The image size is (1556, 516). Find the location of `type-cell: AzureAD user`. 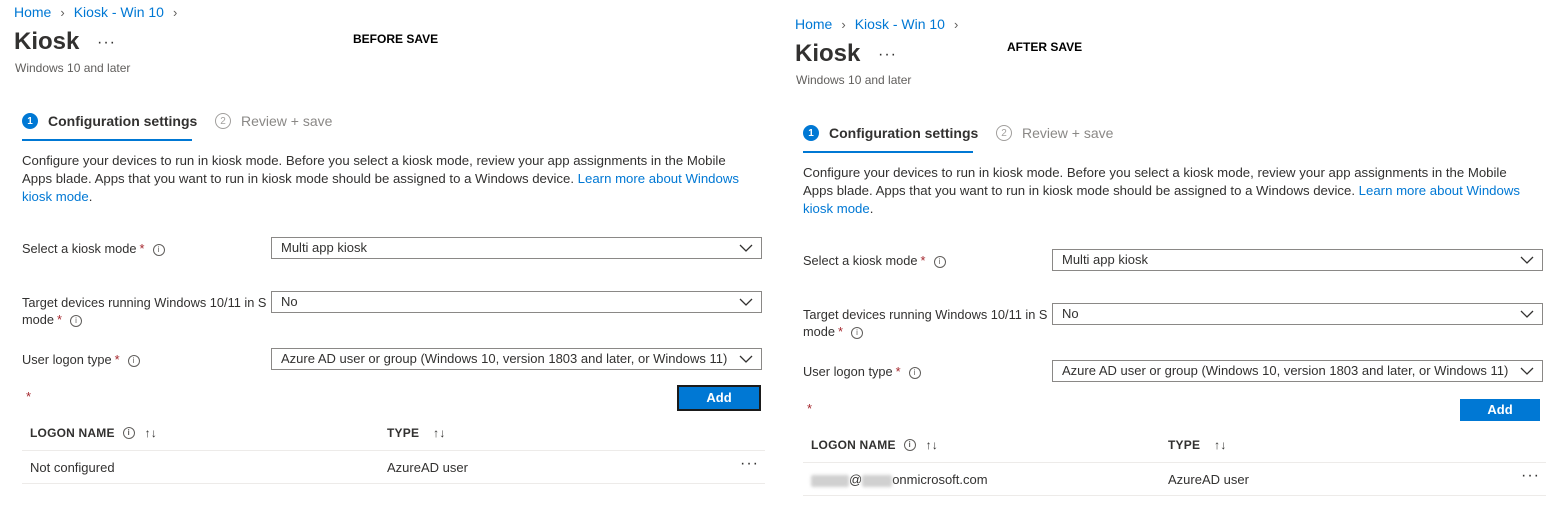

type-cell: AzureAD user is located at coordinates (1208, 479).